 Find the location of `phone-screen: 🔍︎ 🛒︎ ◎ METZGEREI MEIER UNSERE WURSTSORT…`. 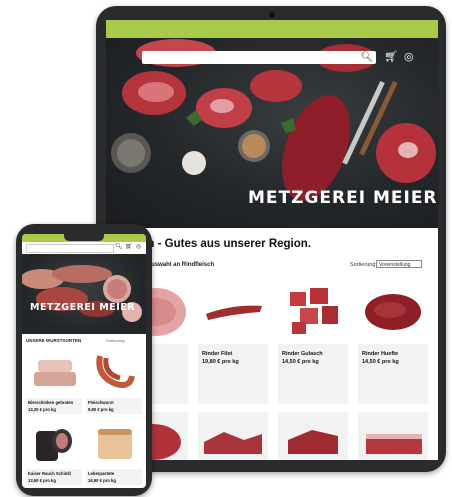

phone-screen: 🔍︎ 🛒︎ ◎ METZGEREI MEIER UNSERE WURSTSORT… is located at coordinates (84, 361).